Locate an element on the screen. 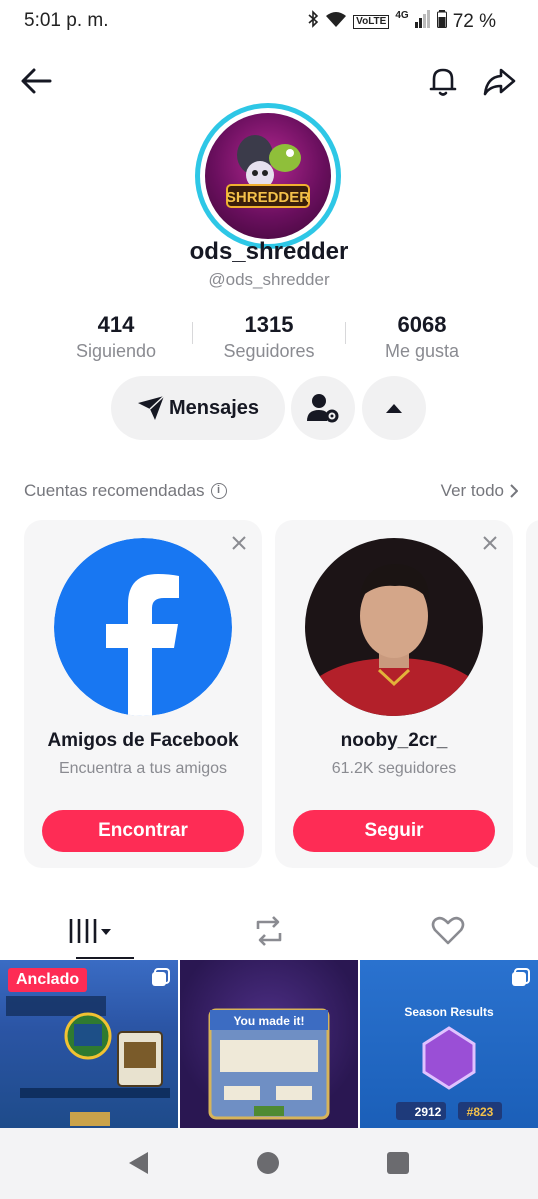 This screenshot has height=1199, width=538. arrow-left-icon is located at coordinates (36, 81).